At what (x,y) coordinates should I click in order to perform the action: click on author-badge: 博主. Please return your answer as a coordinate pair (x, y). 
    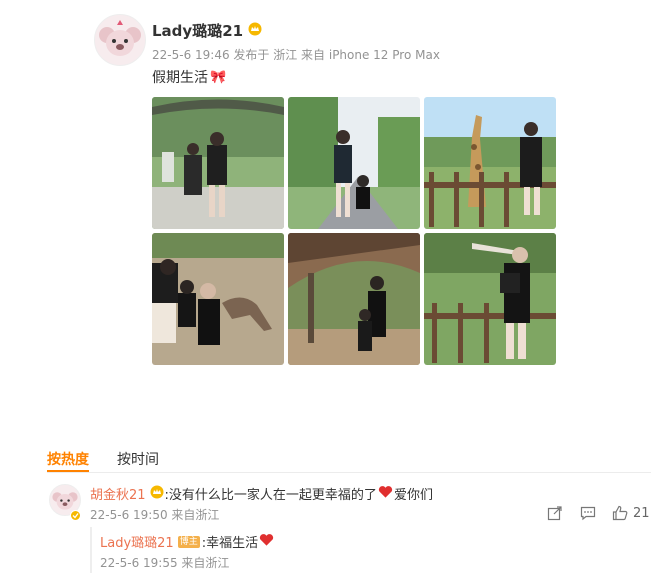
    Looking at the image, I should click on (188, 541).